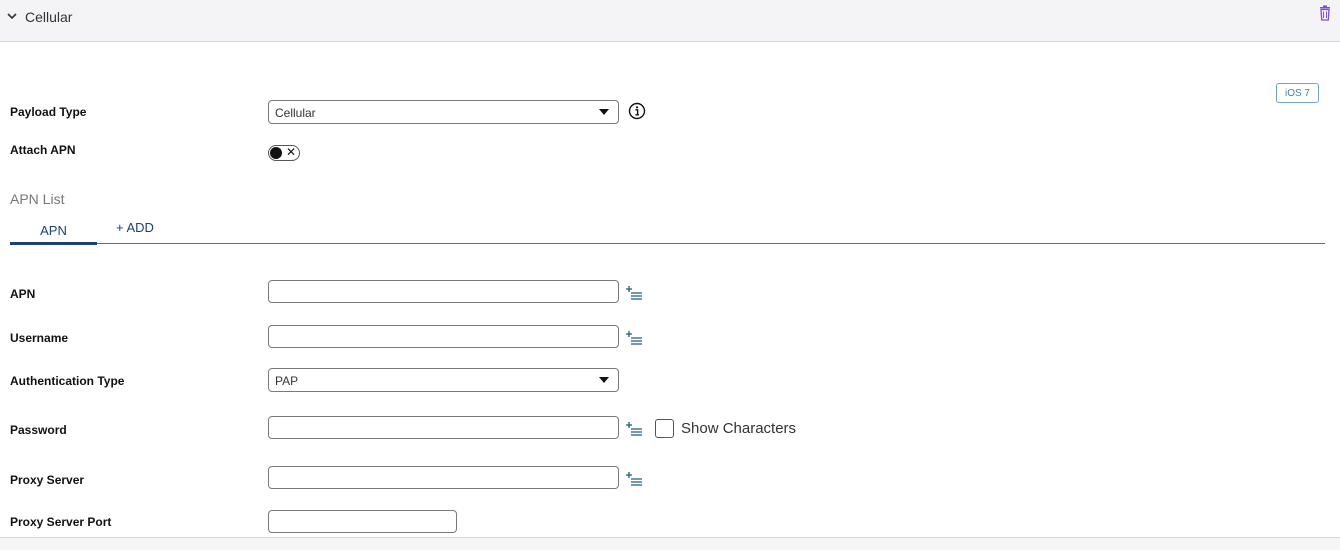  What do you see at coordinates (443, 336) in the screenshot?
I see `username-input` at bounding box center [443, 336].